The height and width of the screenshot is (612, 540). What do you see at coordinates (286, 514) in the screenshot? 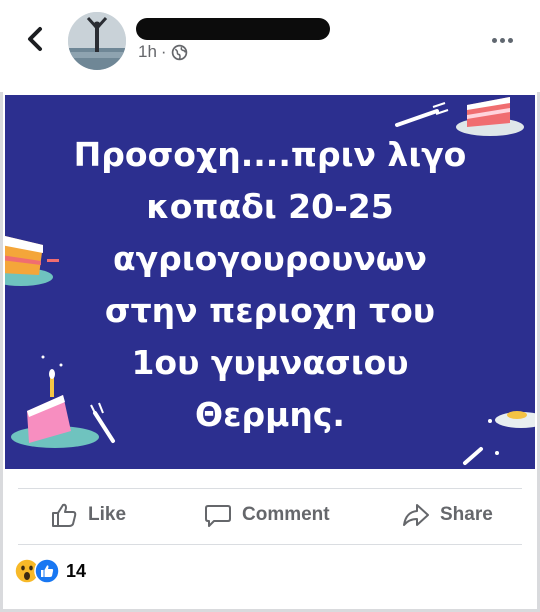
I see `comment-label: Comment` at bounding box center [286, 514].